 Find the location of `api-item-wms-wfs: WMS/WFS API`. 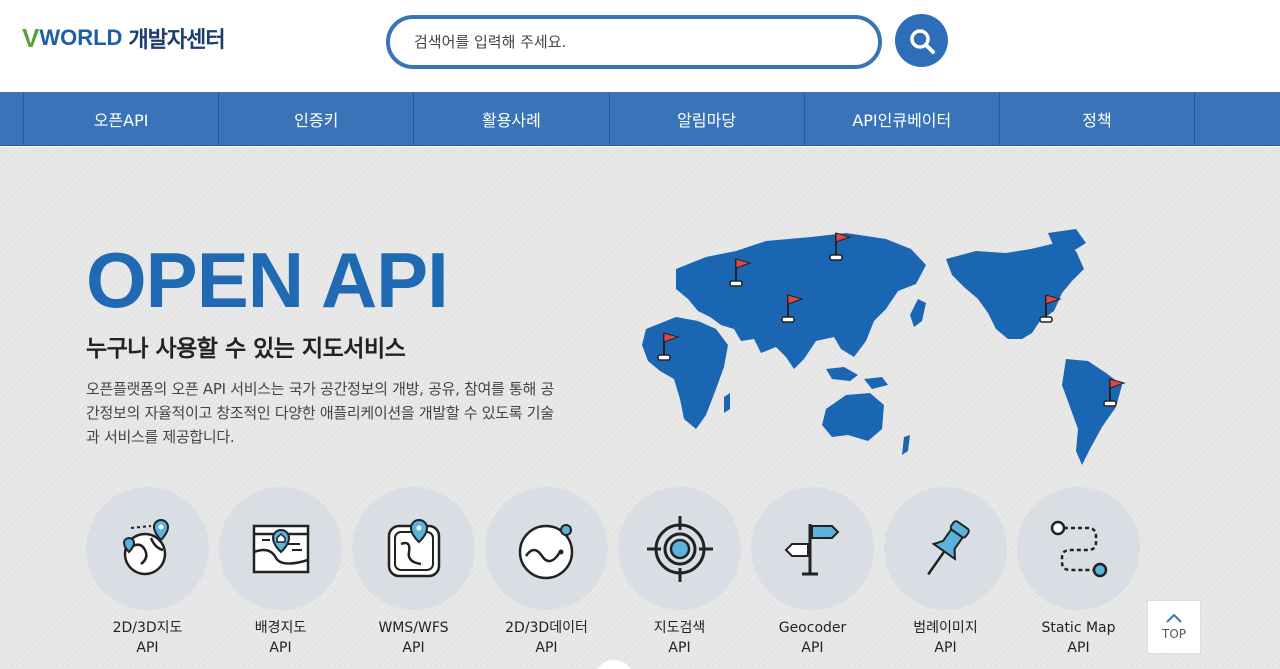

api-item-wms-wfs: WMS/WFS API is located at coordinates (413, 572).